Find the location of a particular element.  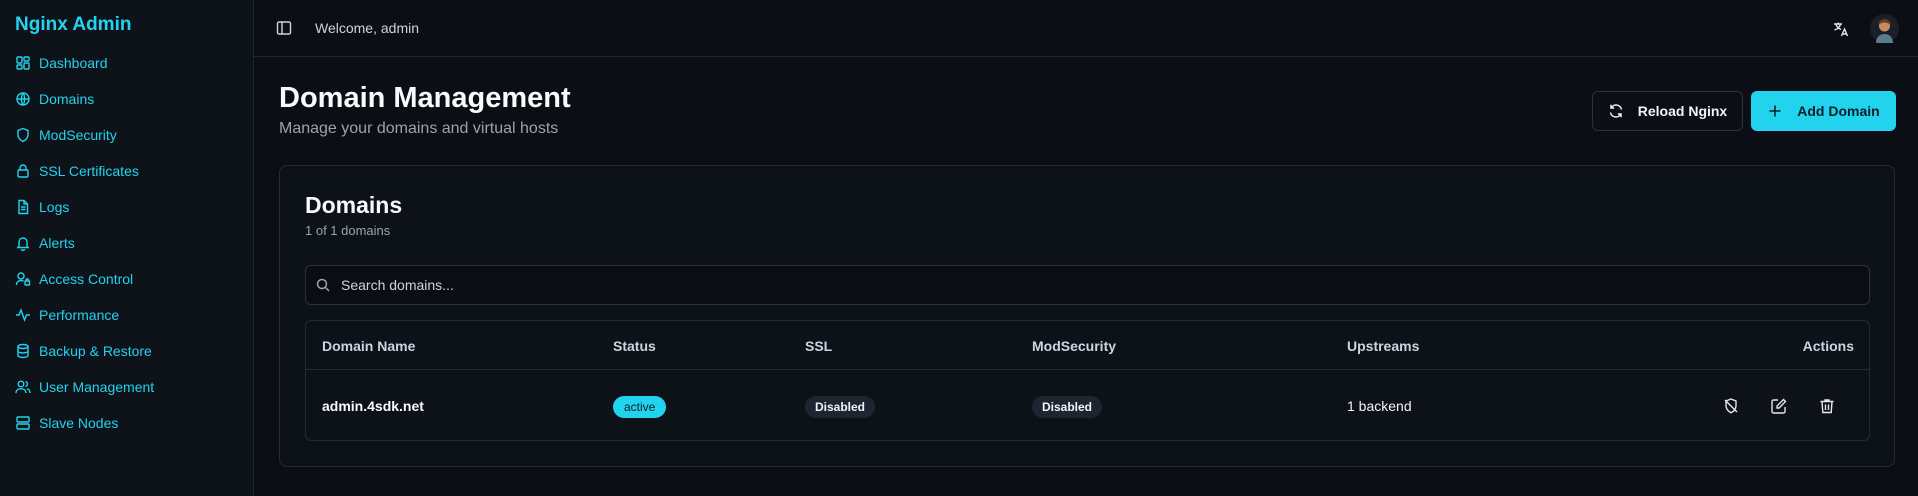

server-icon is located at coordinates (23, 423).